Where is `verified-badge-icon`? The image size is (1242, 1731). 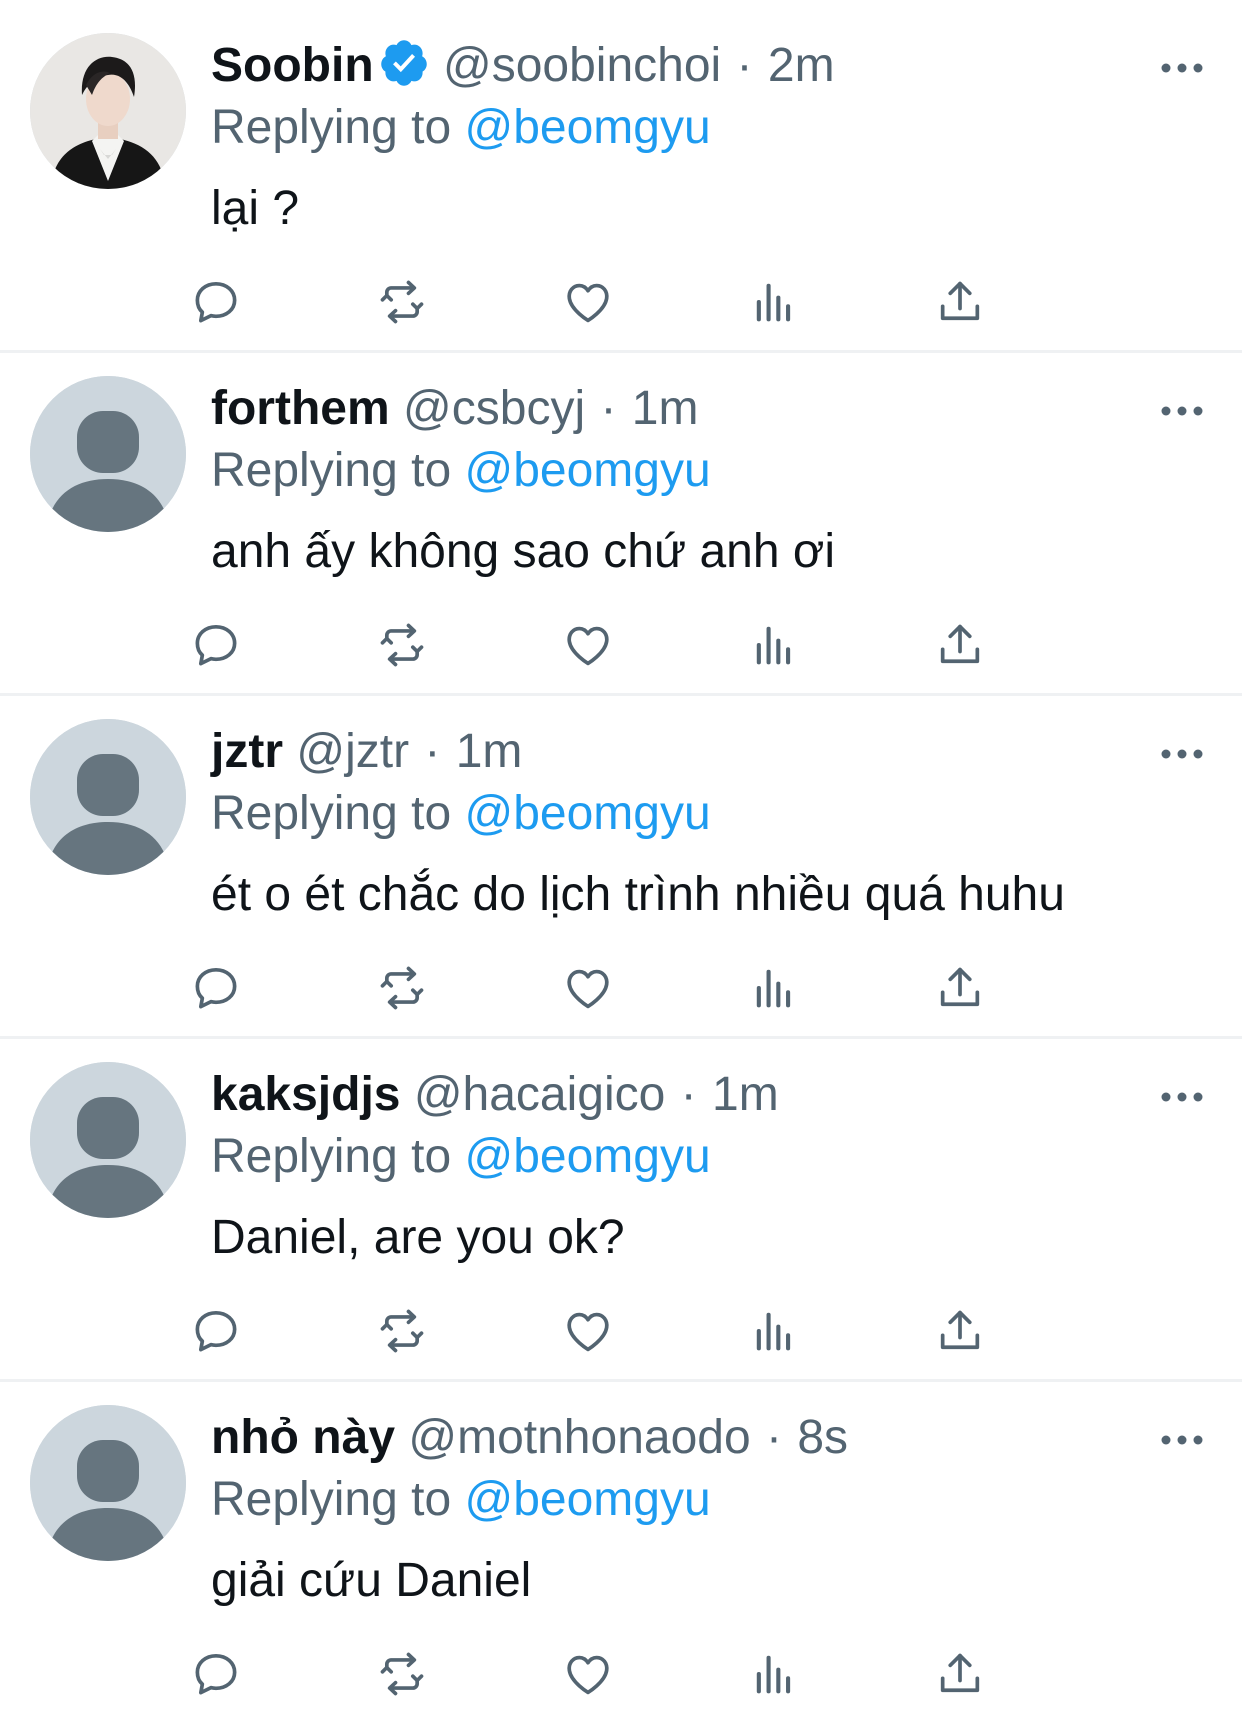
verified-badge-icon is located at coordinates (404, 63).